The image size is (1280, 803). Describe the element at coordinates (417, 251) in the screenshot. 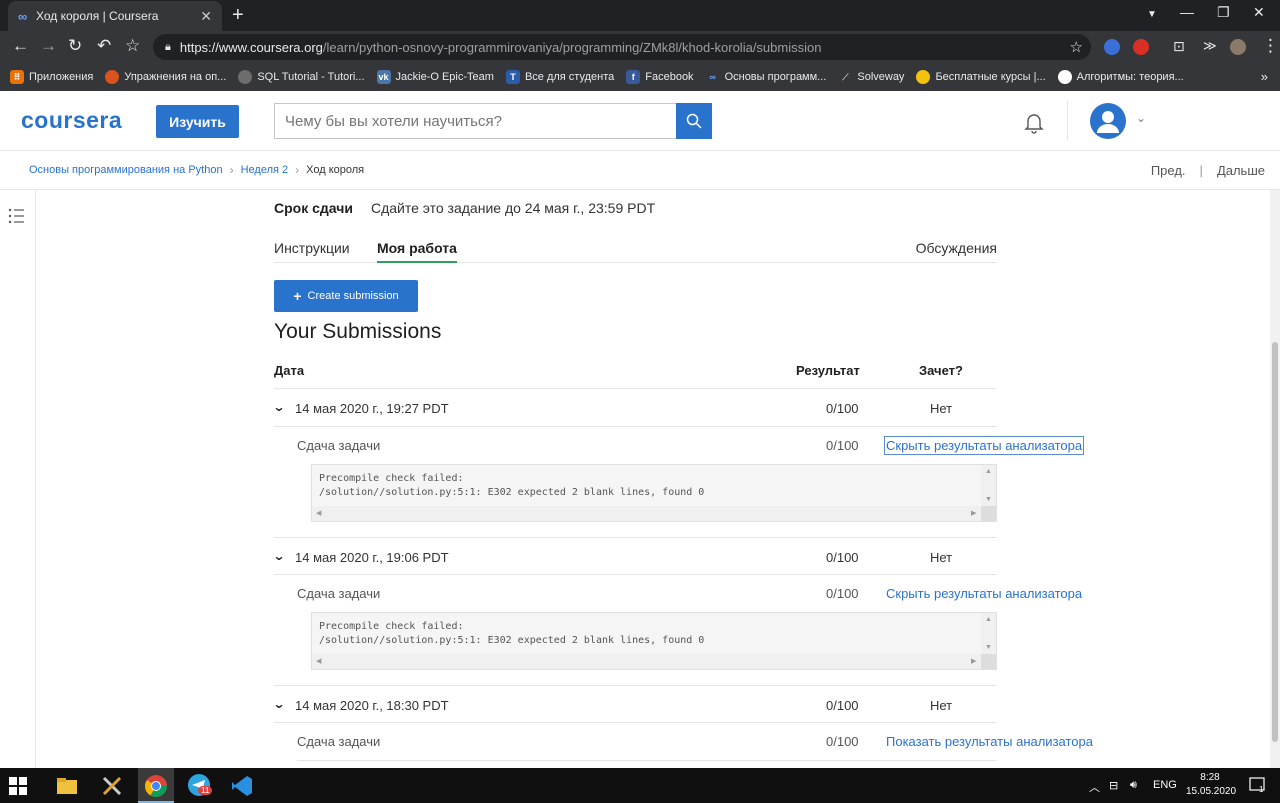

I see `tab-my-work: Моя работа` at that location.